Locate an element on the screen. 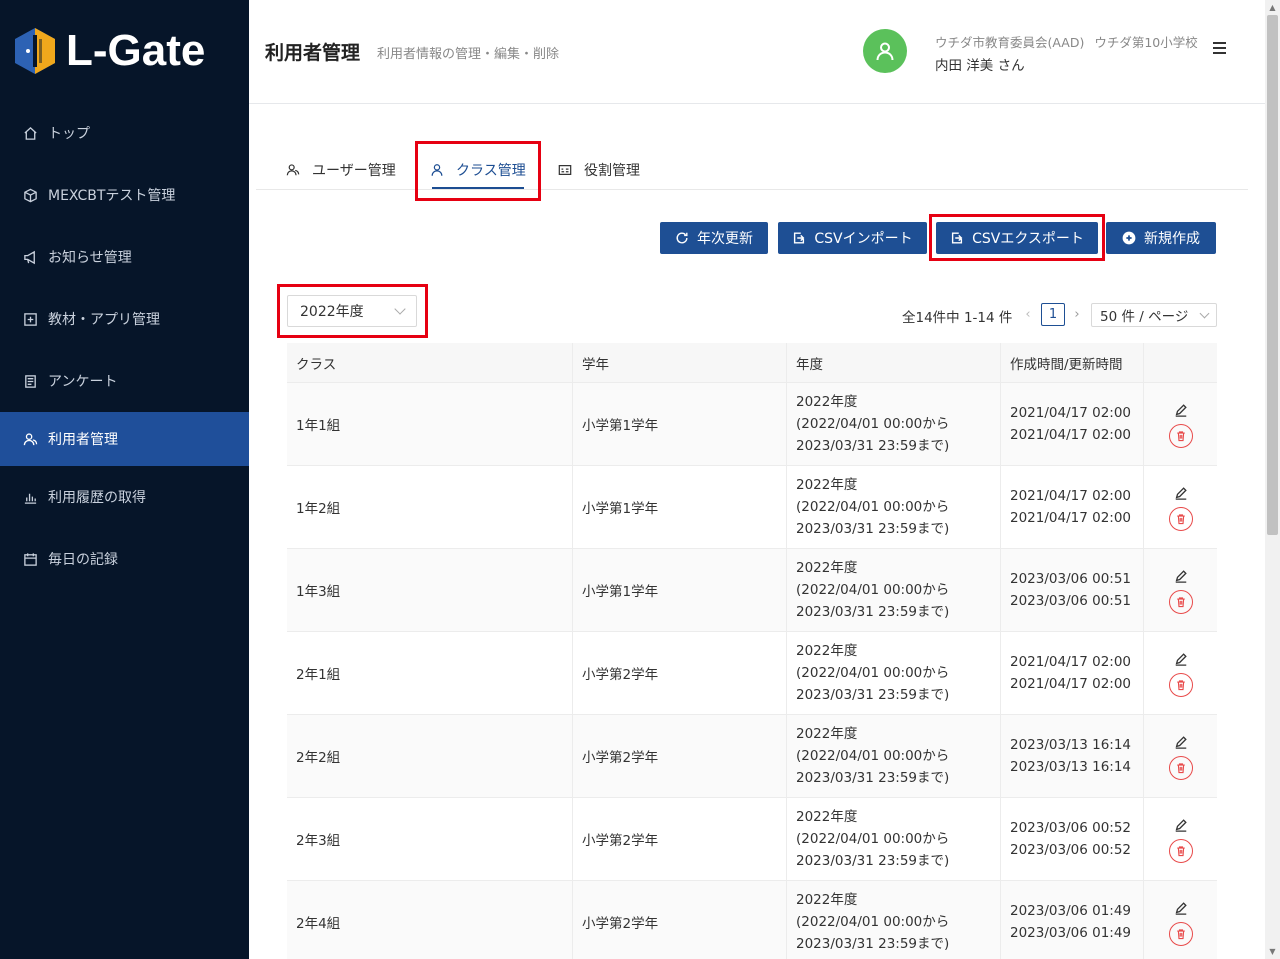 The height and width of the screenshot is (959, 1280). avatar is located at coordinates (885, 51).